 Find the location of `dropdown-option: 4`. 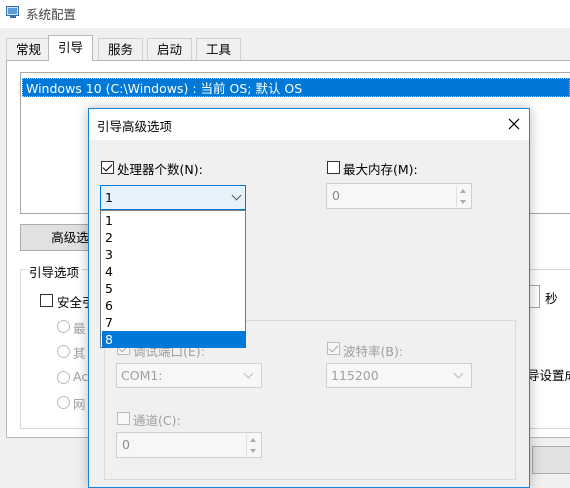

dropdown-option: 4 is located at coordinates (174, 271).